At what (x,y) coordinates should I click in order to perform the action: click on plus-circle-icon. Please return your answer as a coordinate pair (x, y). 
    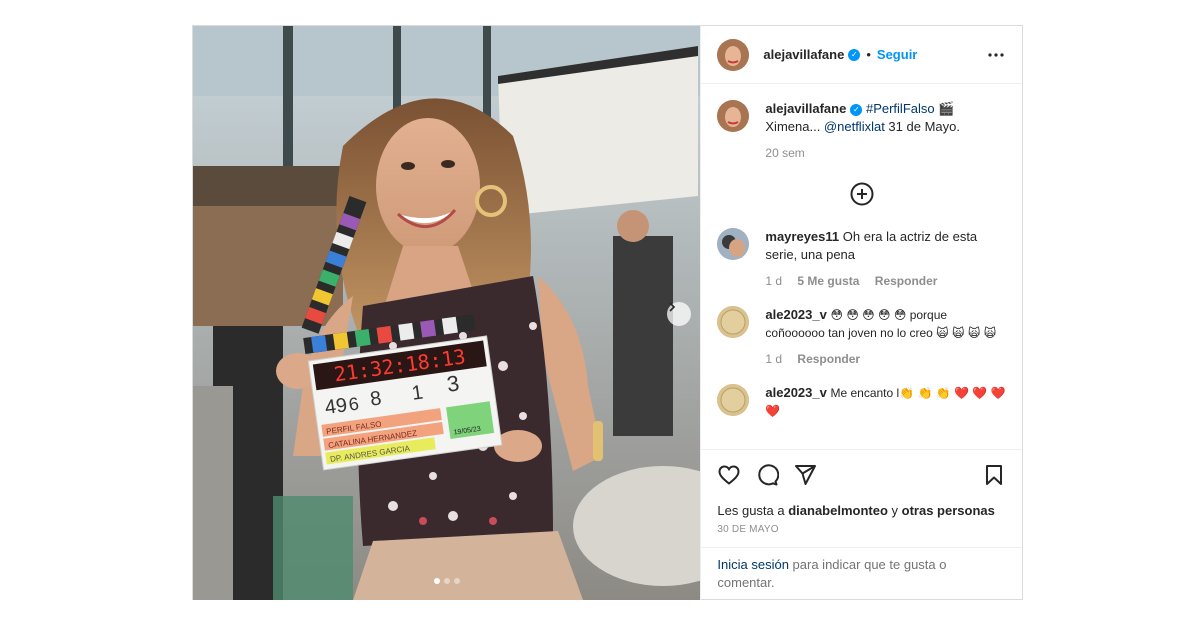
    Looking at the image, I should click on (862, 194).